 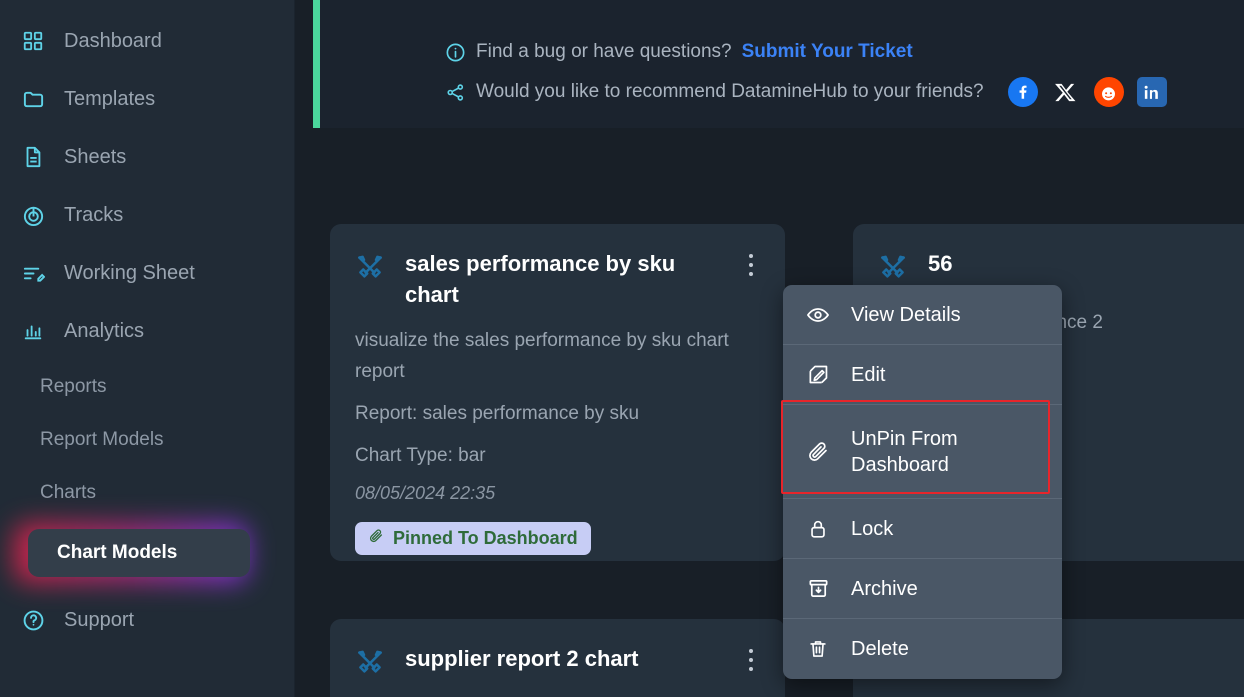 I want to click on eye-icon, so click(x=818, y=315).